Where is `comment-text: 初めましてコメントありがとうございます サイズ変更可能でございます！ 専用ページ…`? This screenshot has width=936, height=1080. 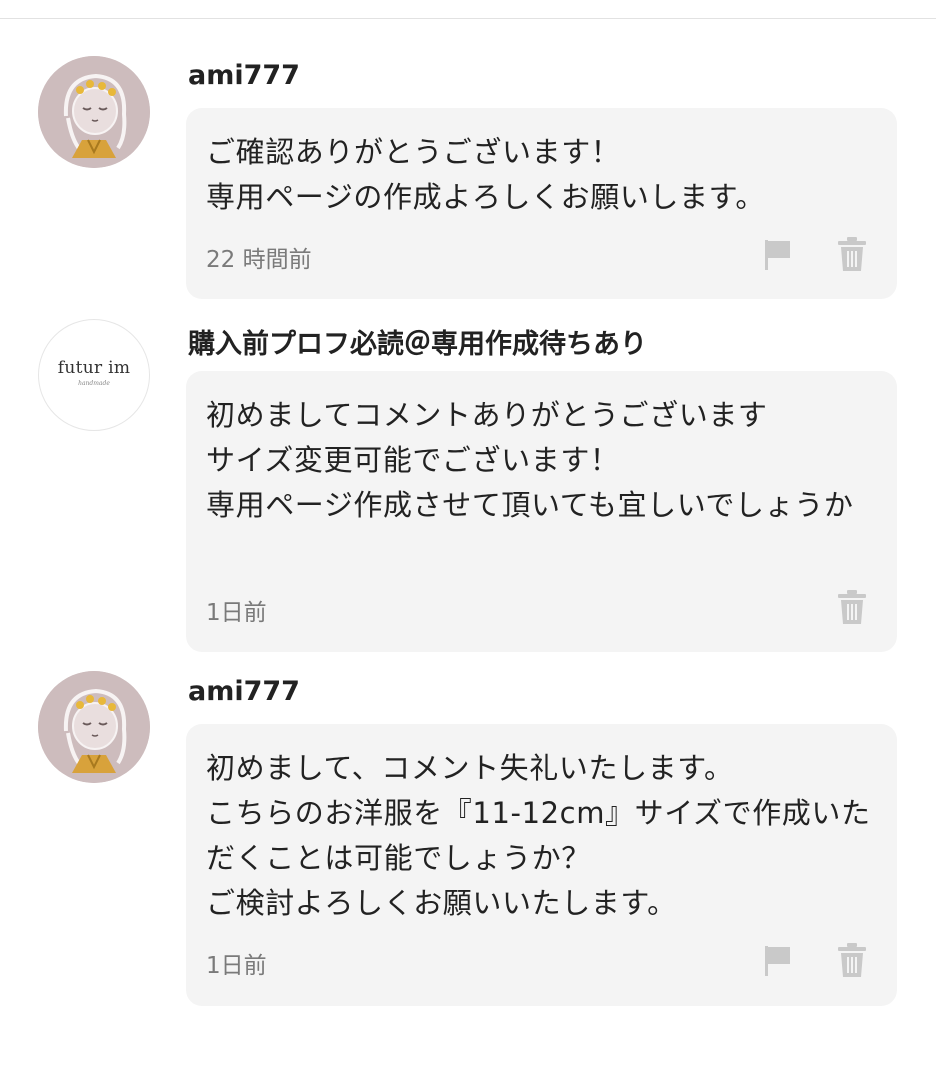 comment-text: 初めましてコメントありがとうございます サイズ変更可能でございます！ 専用ページ… is located at coordinates (530, 460).